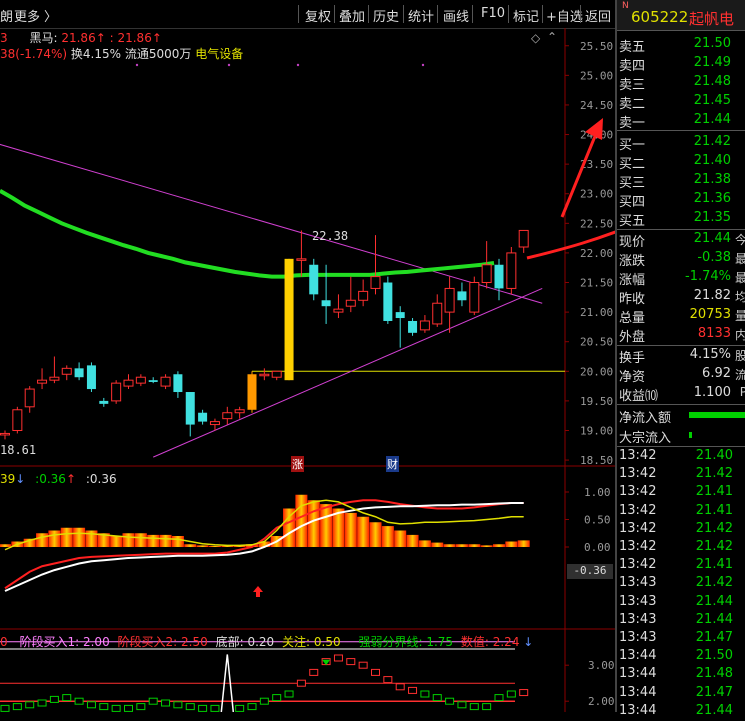 The height and width of the screenshot is (721, 745). What do you see at coordinates (632, 337) in the screenshot?
I see `stat-row-label: 外盘` at bounding box center [632, 337].